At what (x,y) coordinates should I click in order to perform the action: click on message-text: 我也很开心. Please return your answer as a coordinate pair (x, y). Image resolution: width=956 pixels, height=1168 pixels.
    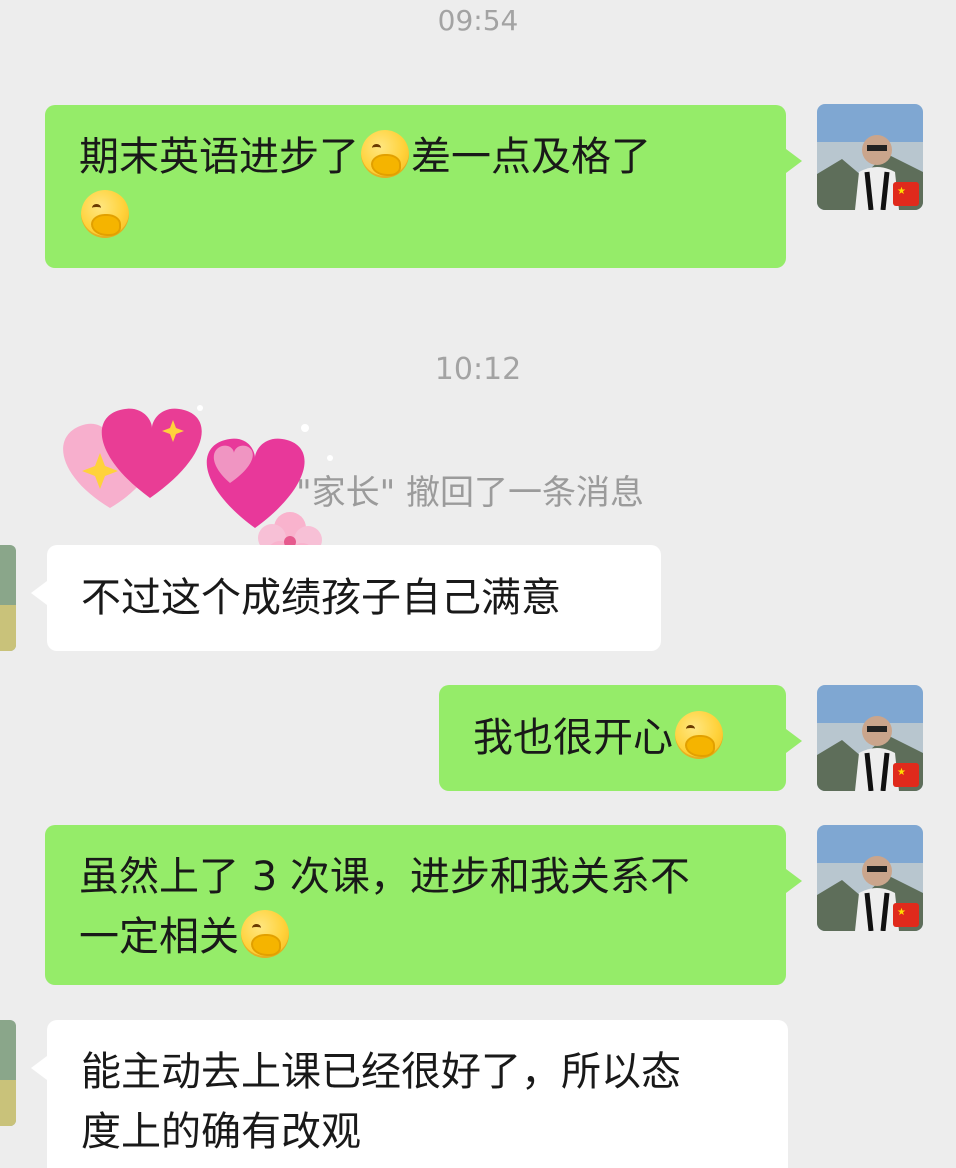
    Looking at the image, I should click on (573, 738).